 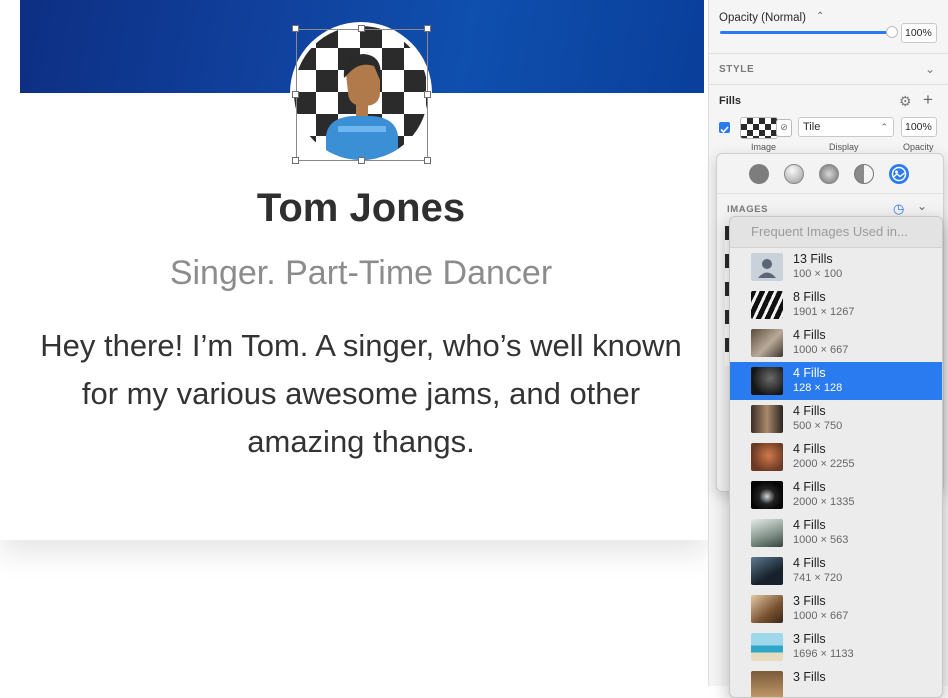 What do you see at coordinates (884, 127) in the screenshot?
I see `display-stepper-icon: ⌃` at bounding box center [884, 127].